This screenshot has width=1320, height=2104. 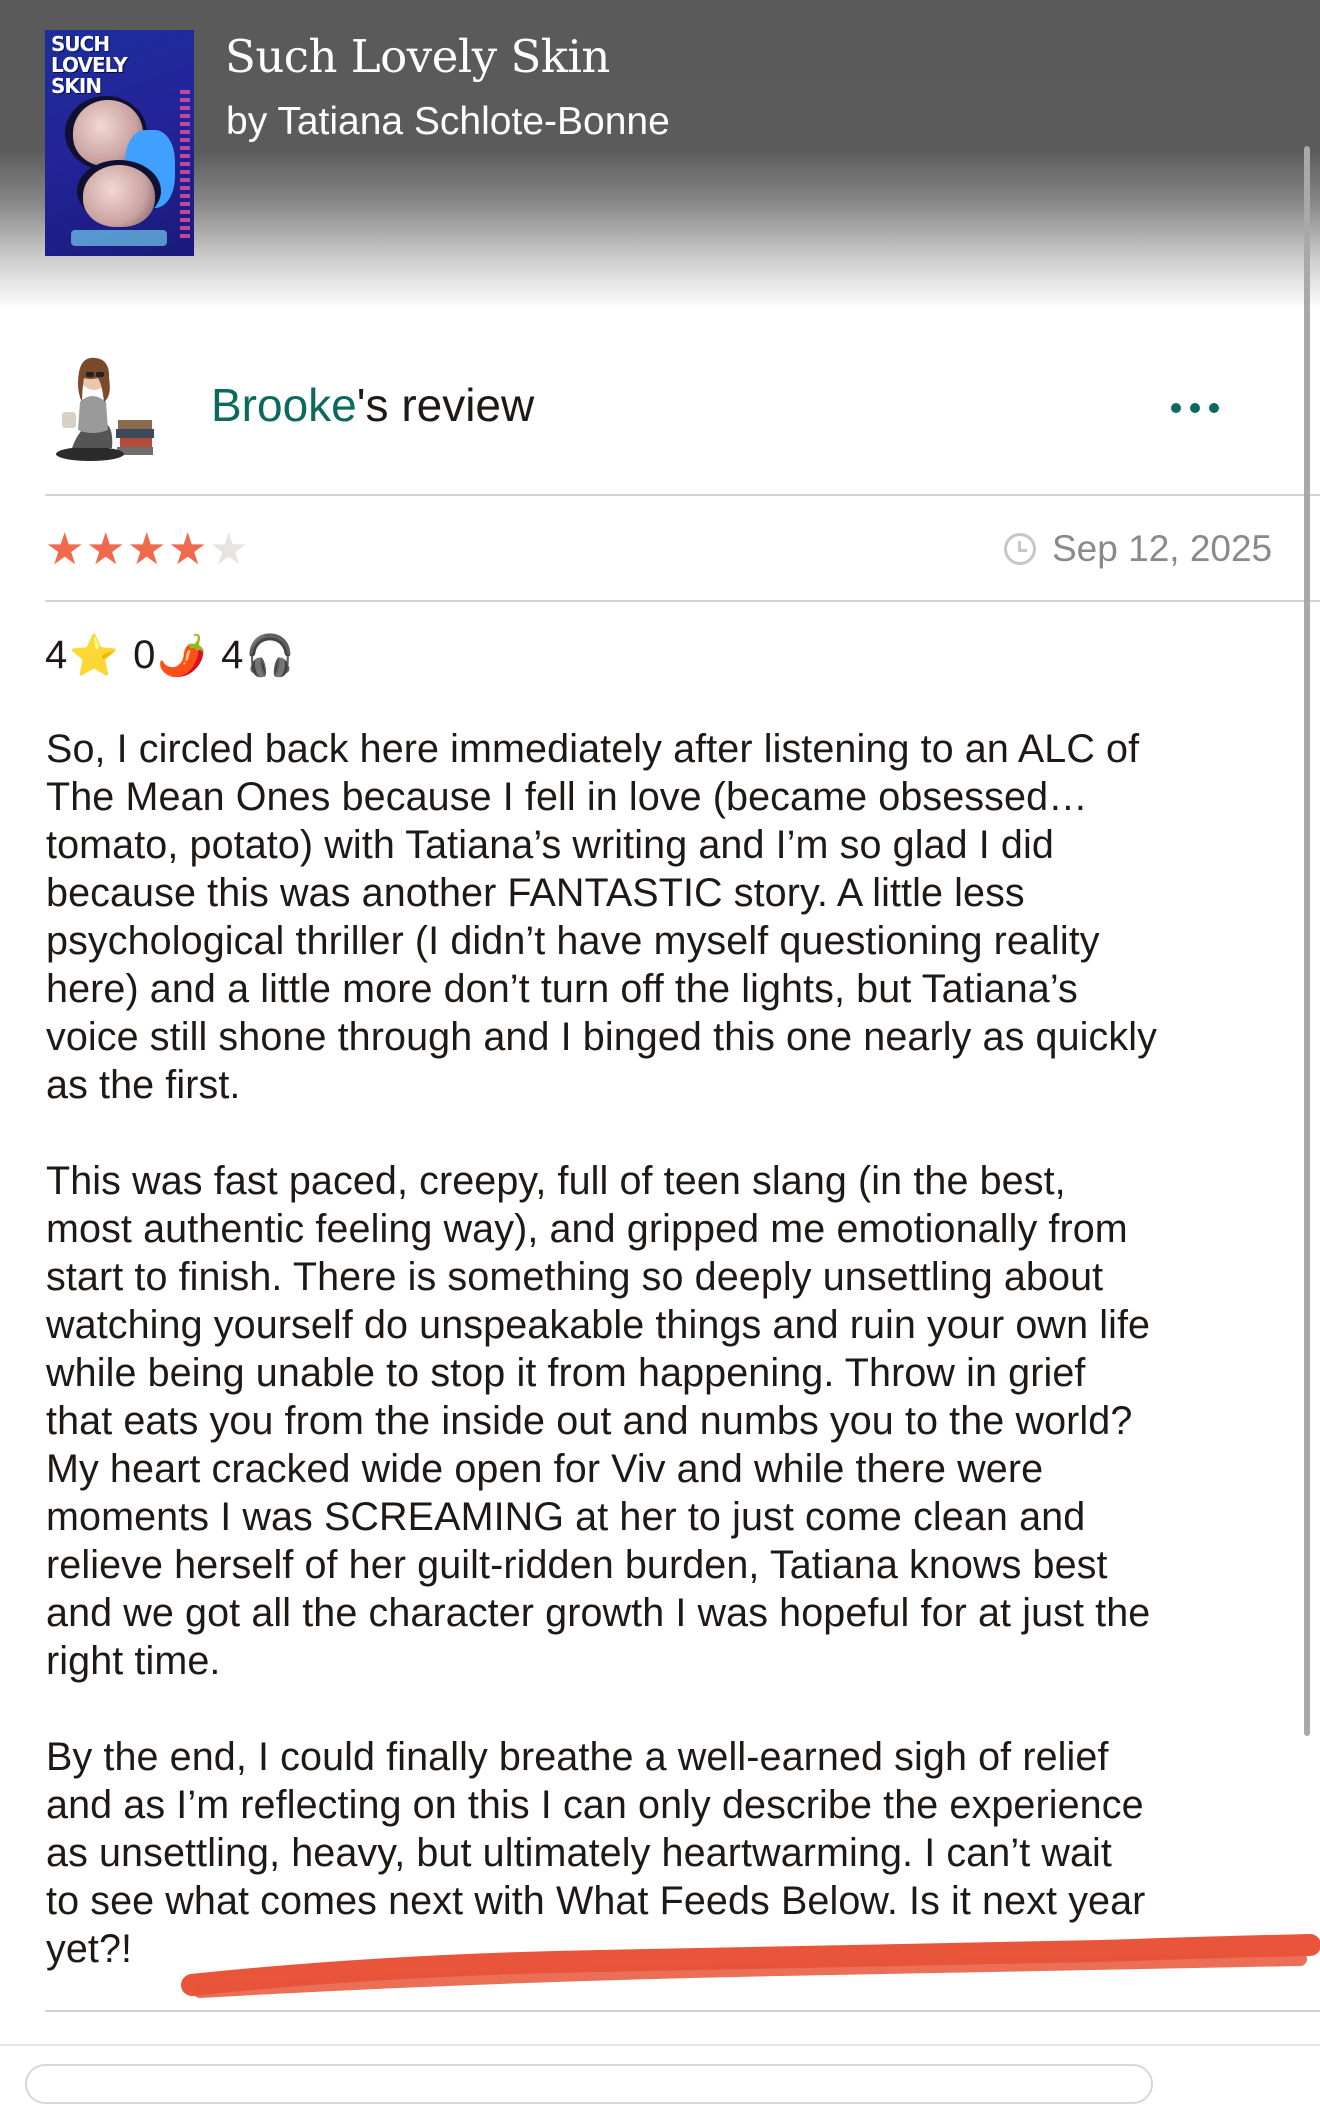 I want to click on avatar, so click(x=106, y=408).